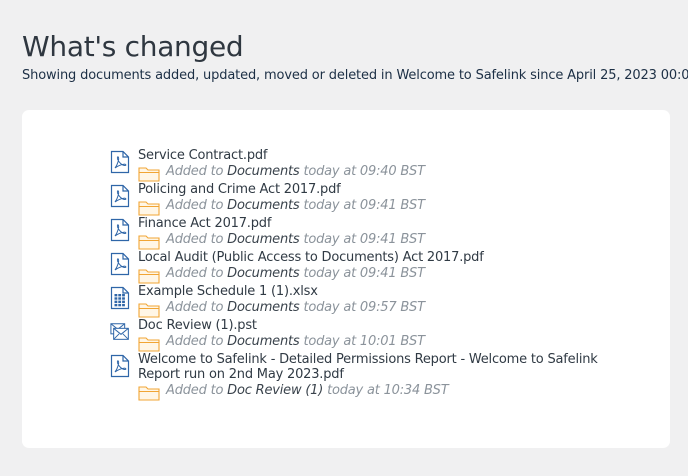  What do you see at coordinates (384, 325) in the screenshot?
I see `file-name-link: Doc Review (1).pst` at bounding box center [384, 325].